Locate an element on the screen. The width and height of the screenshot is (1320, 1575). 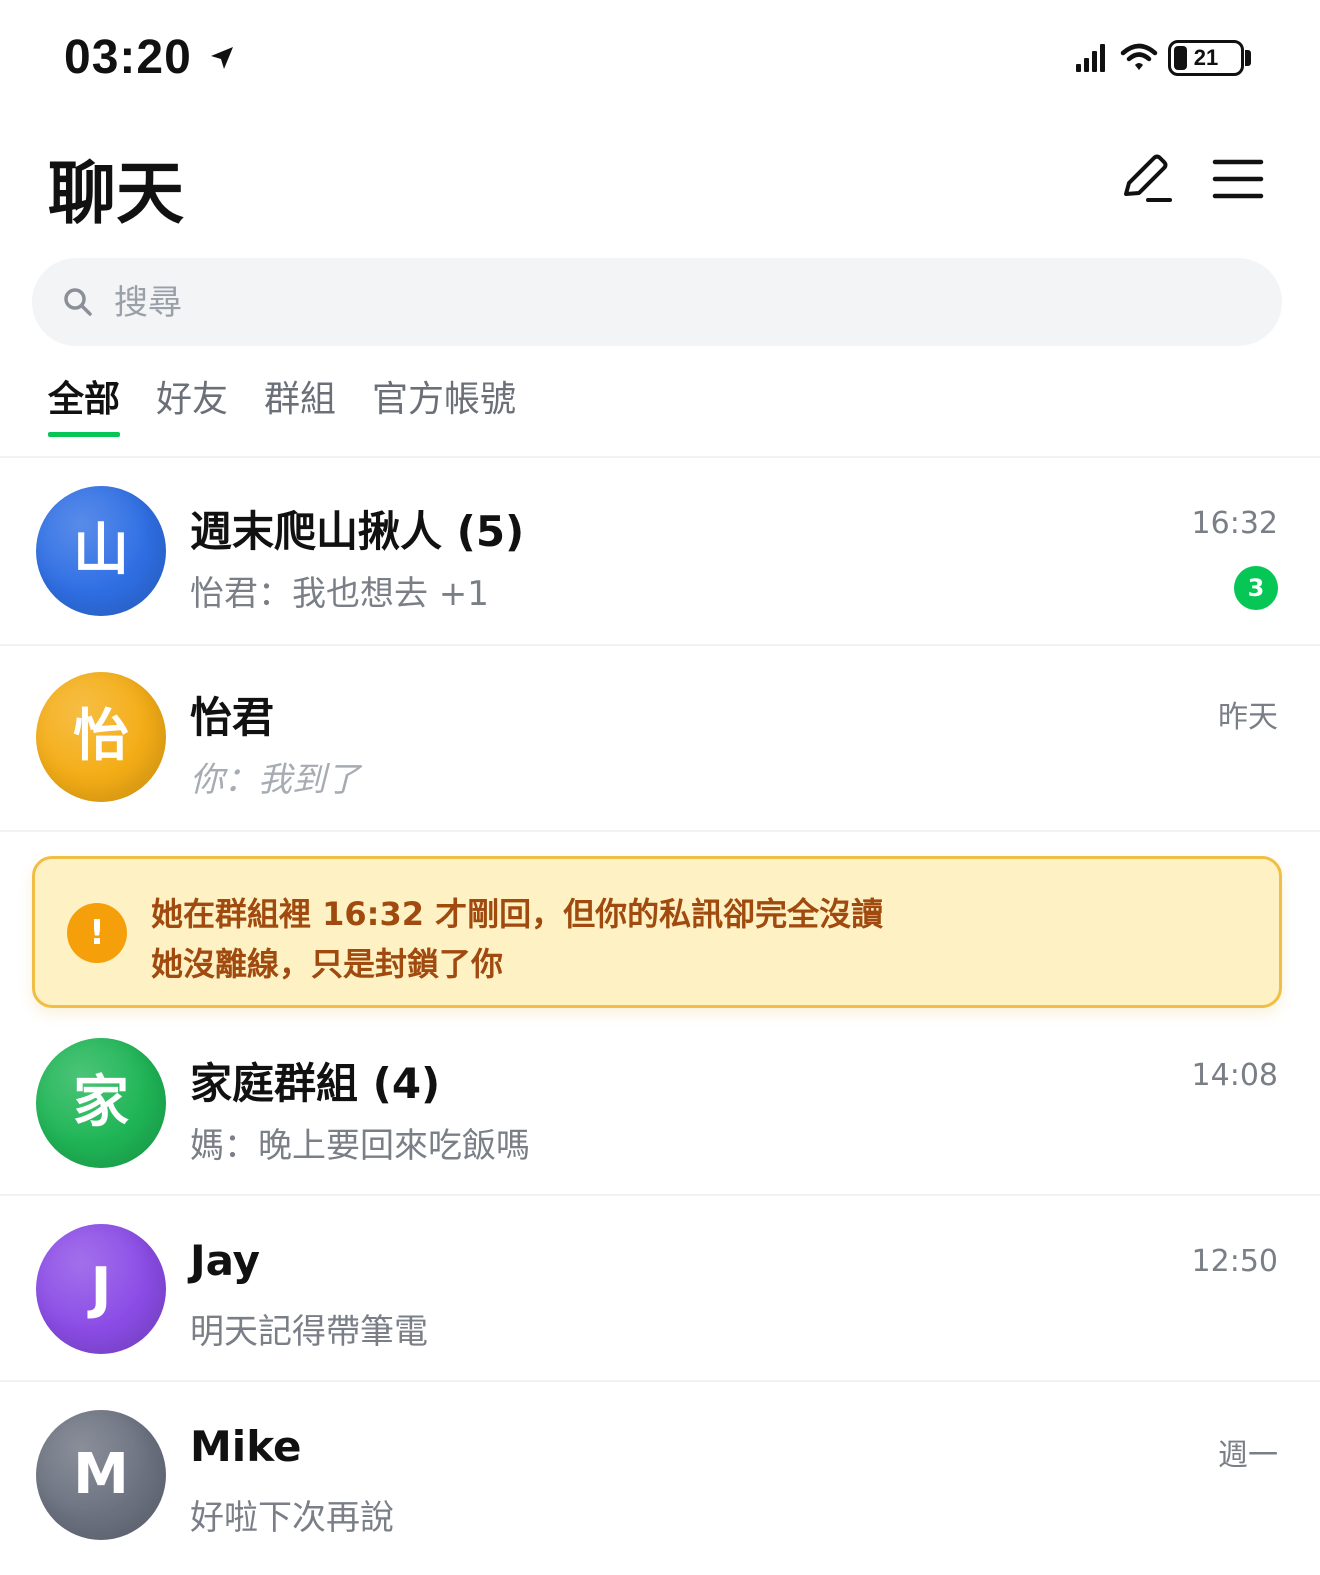
avatar: 家 is located at coordinates (101, 1103).